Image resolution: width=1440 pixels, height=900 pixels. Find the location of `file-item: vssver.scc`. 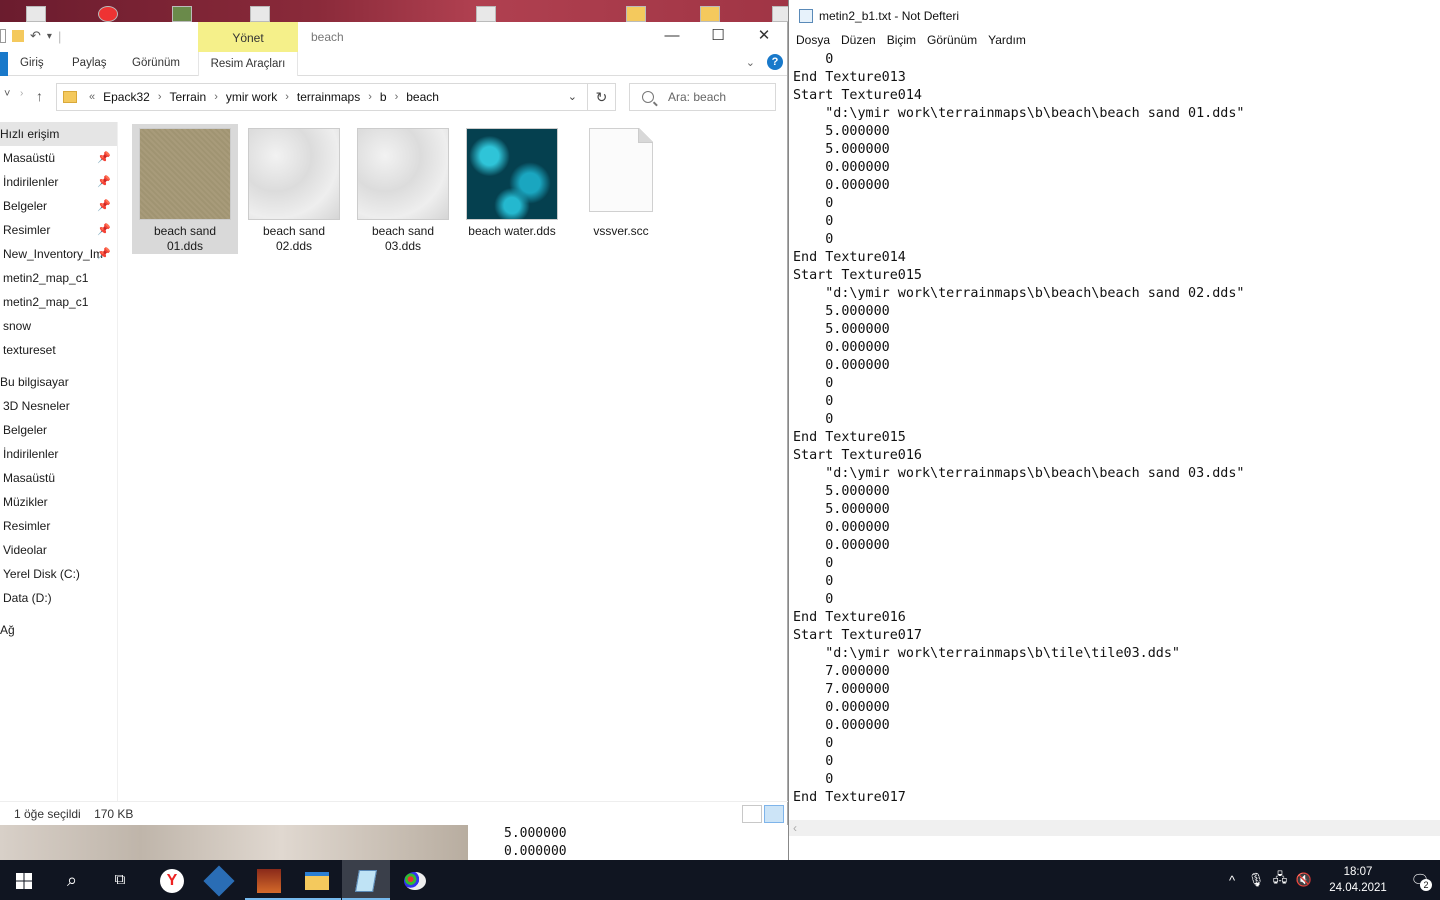

file-item: vssver.scc is located at coordinates (621, 189).